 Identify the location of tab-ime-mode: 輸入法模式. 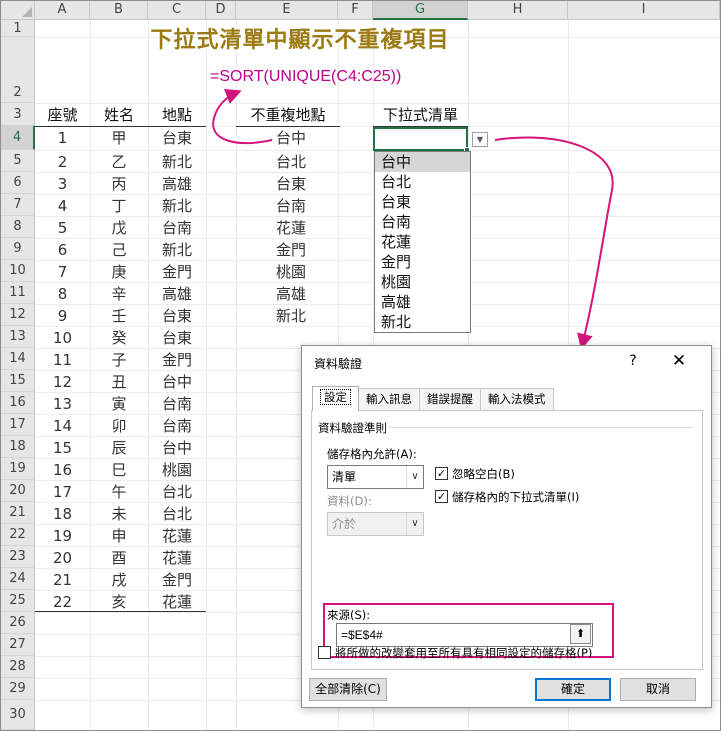
(517, 399).